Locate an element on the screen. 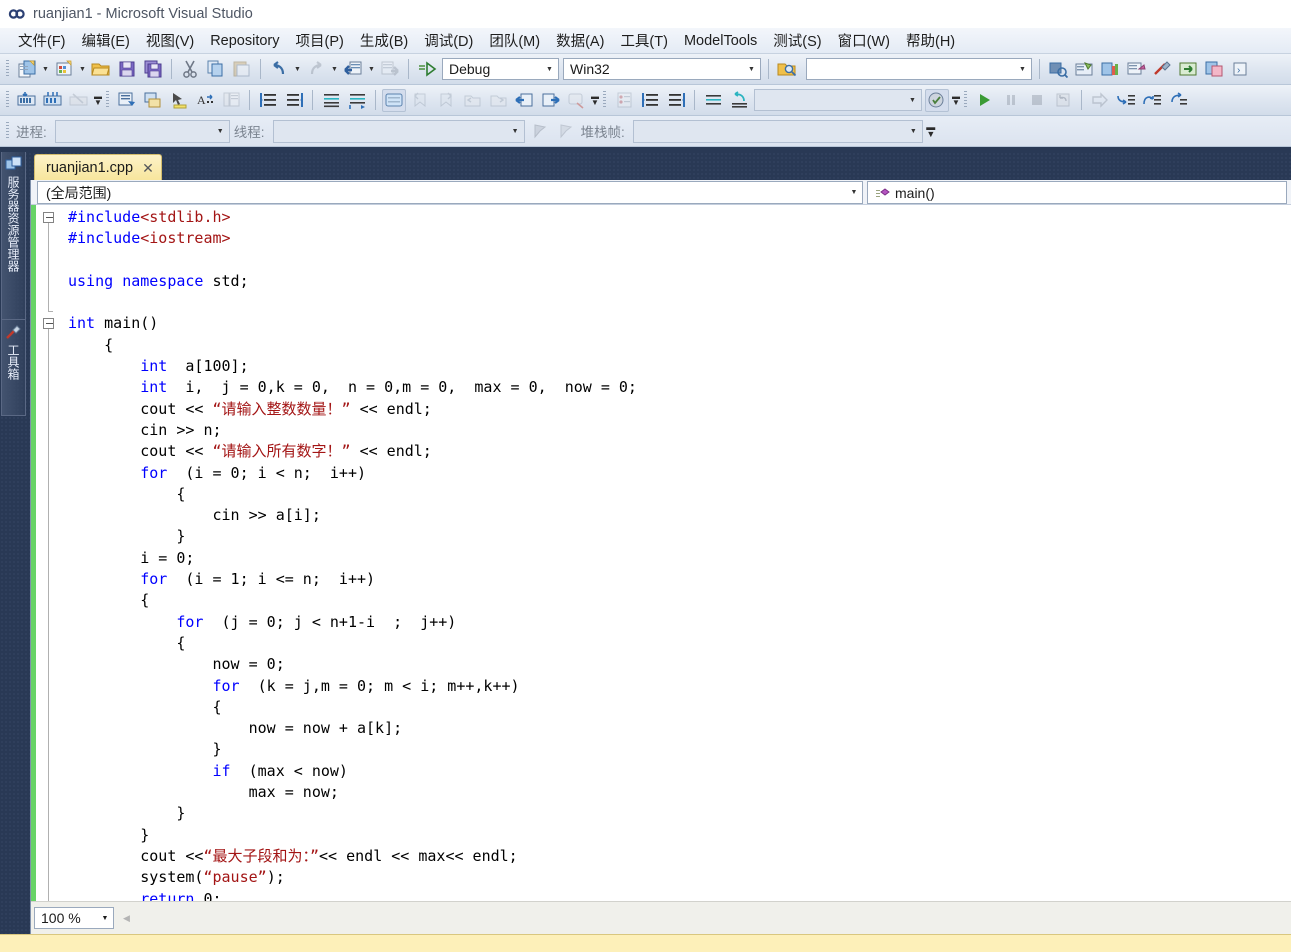 The image size is (1291, 952). horizontal-scrollbar: ◀ is located at coordinates (704, 918).